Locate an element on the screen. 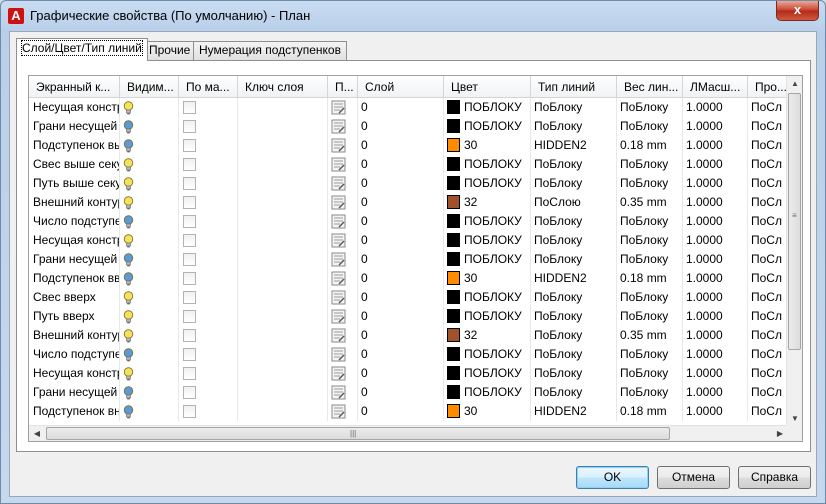 The height and width of the screenshot is (504, 826). cell-color: 32 is located at coordinates (487, 335).